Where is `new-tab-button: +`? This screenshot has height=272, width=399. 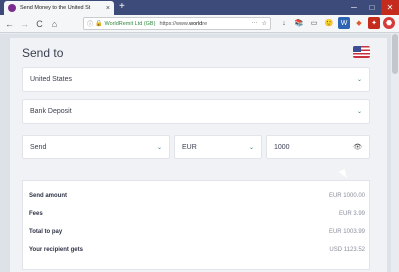
new-tab-button: + is located at coordinates (122, 7).